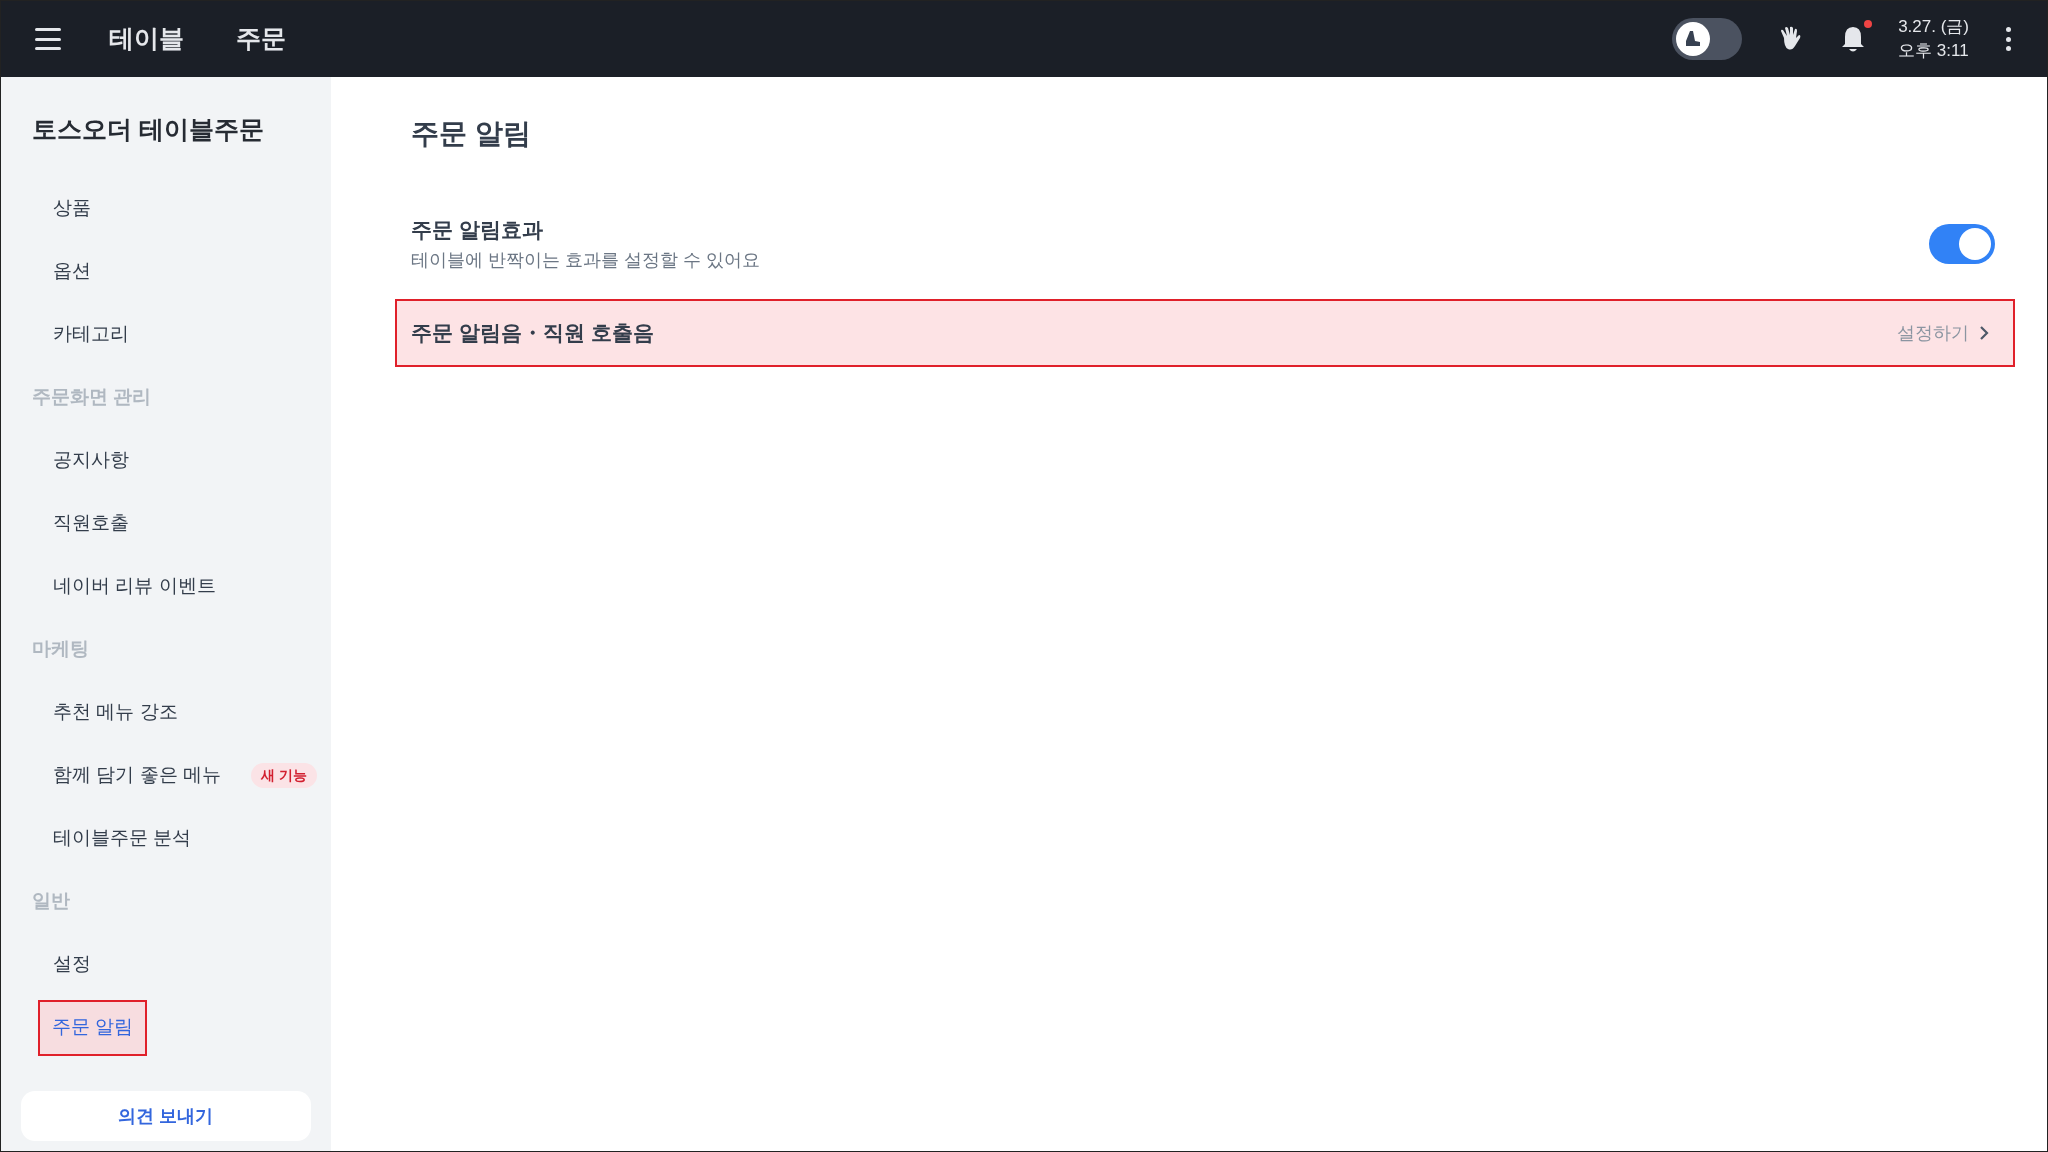 The width and height of the screenshot is (2048, 1152). I want to click on sidebar-item: 옵션, so click(72, 271).